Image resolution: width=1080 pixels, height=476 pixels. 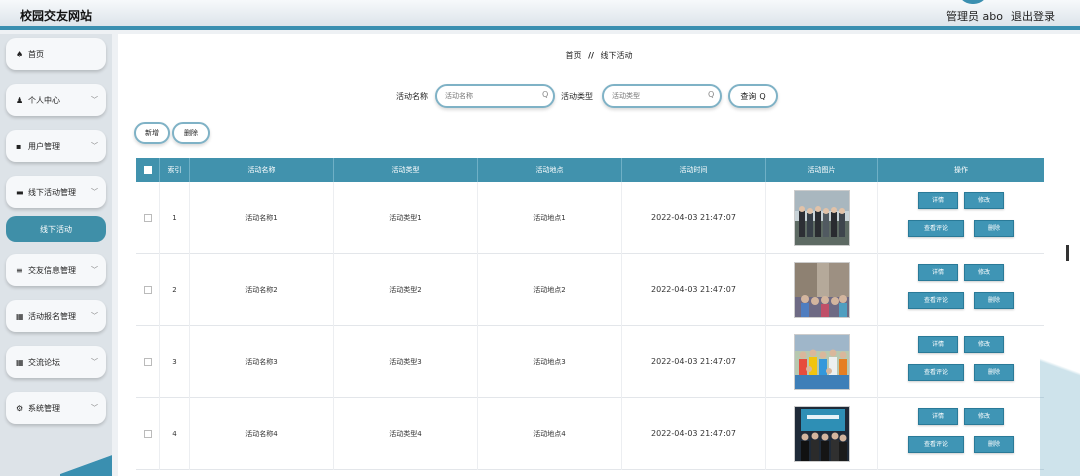 What do you see at coordinates (974, 16) in the screenshot?
I see `admin-label: 管理员 abo` at bounding box center [974, 16].